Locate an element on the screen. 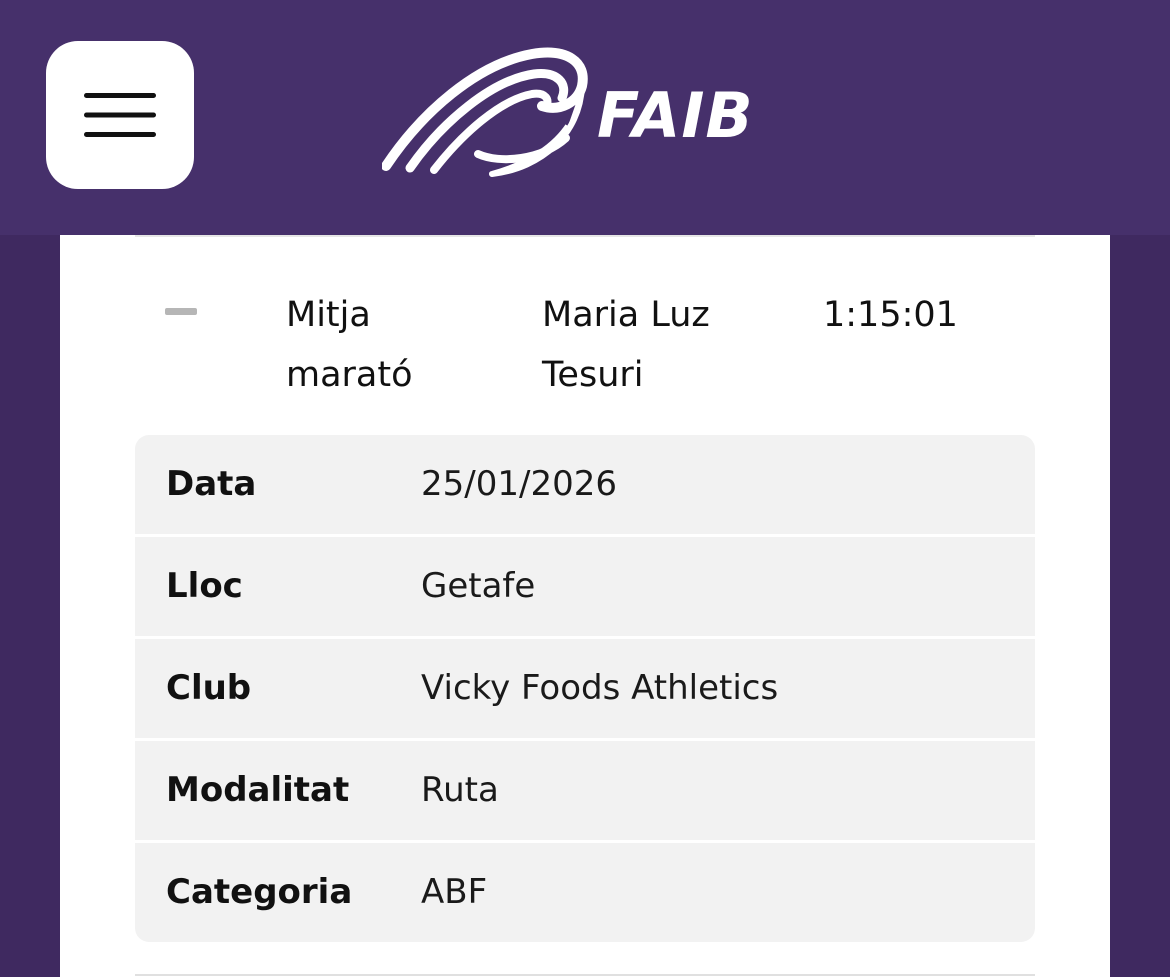 The image size is (1170, 977). detail-value: Vicky Foods Athletics is located at coordinates (600, 688).